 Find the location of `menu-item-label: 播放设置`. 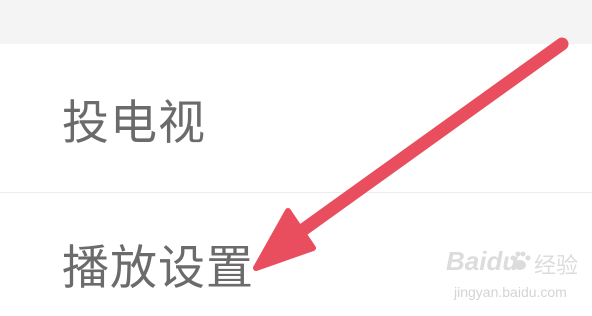

menu-item-label: 播放设置 is located at coordinates (158, 268).